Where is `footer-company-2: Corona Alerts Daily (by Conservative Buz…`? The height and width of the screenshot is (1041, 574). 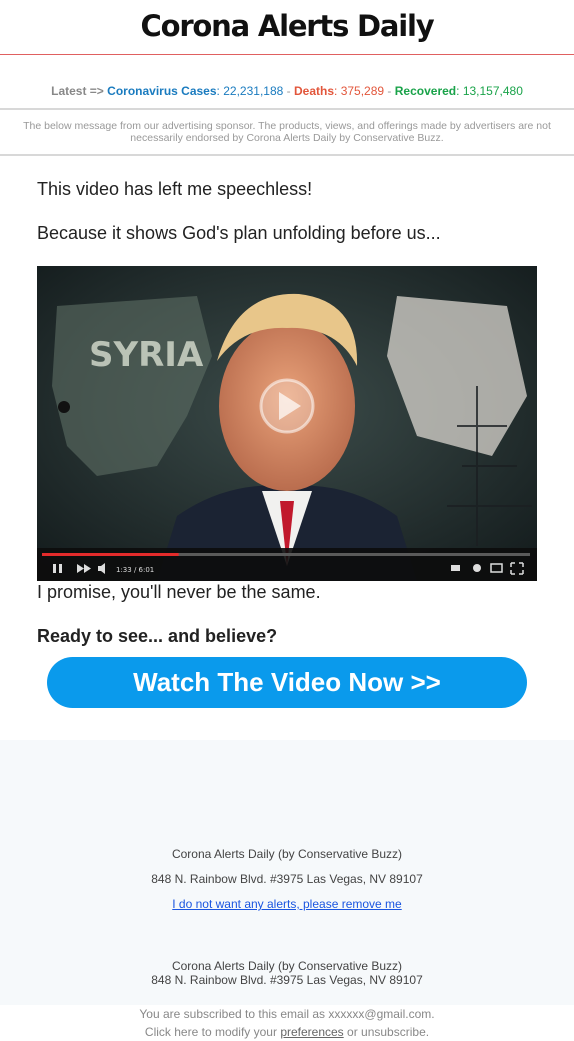
footer-company-2: Corona Alerts Daily (by Conservative Buz… is located at coordinates (287, 966).